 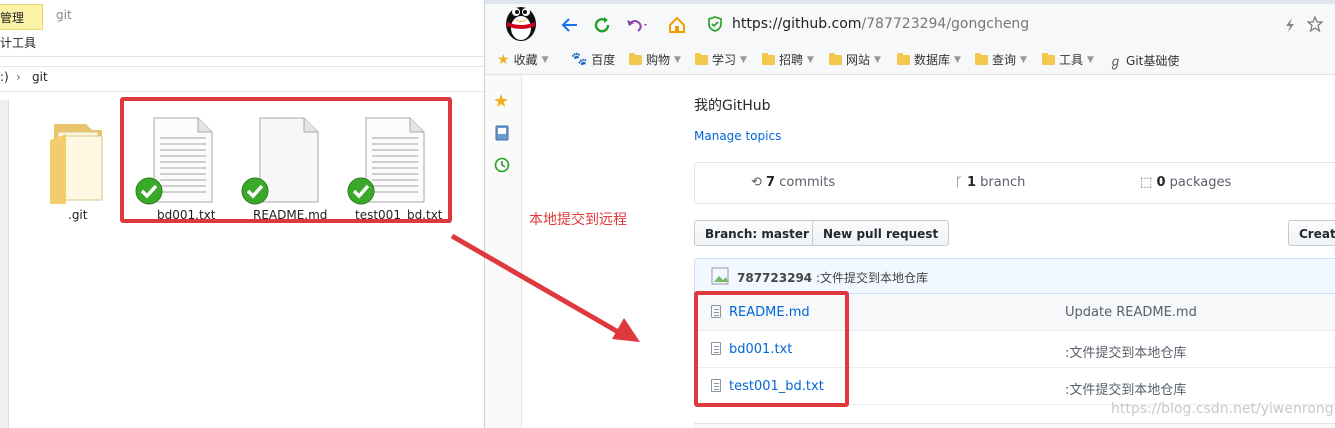 I want to click on watermark: https://blog.csdn.net/yiwenrong, so click(x=1222, y=409).